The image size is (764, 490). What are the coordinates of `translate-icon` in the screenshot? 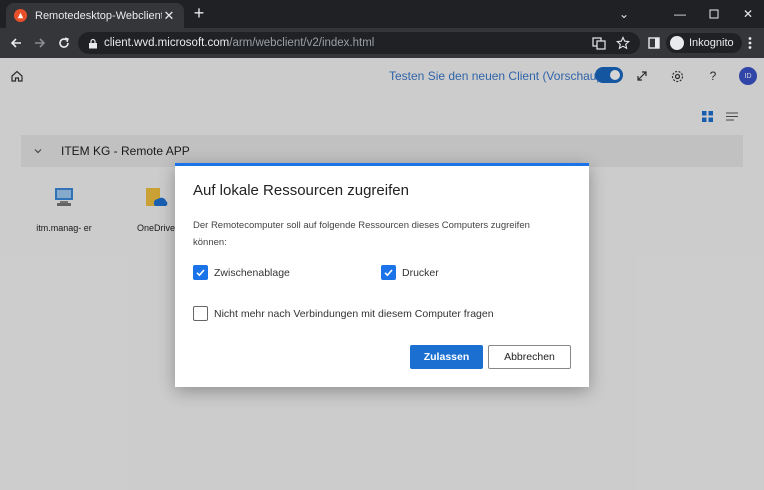 It's located at (599, 43).